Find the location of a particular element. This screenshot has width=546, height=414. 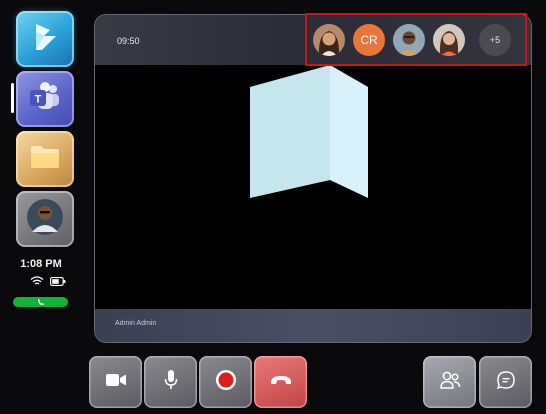

stage-footer: Admin Admin is located at coordinates (313, 325).